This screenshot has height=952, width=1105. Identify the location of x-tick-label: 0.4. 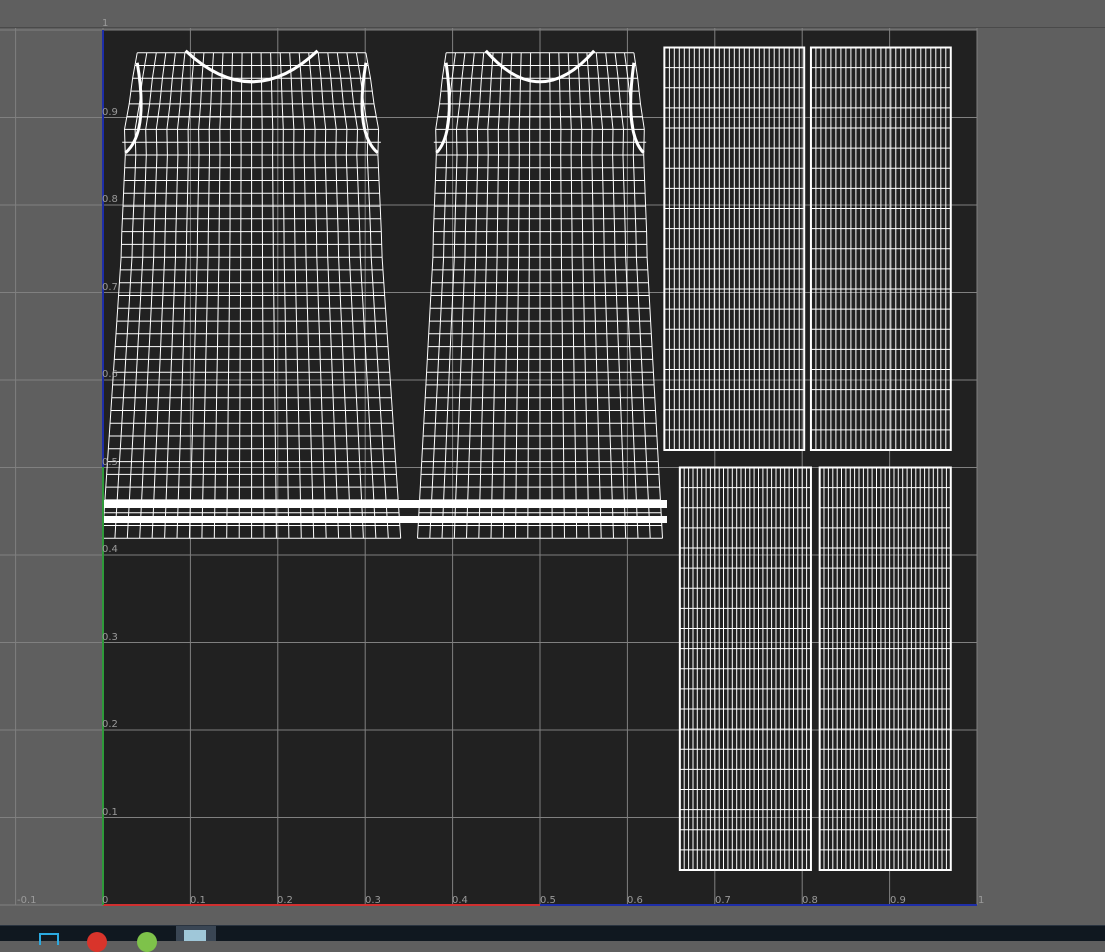
(460, 900).